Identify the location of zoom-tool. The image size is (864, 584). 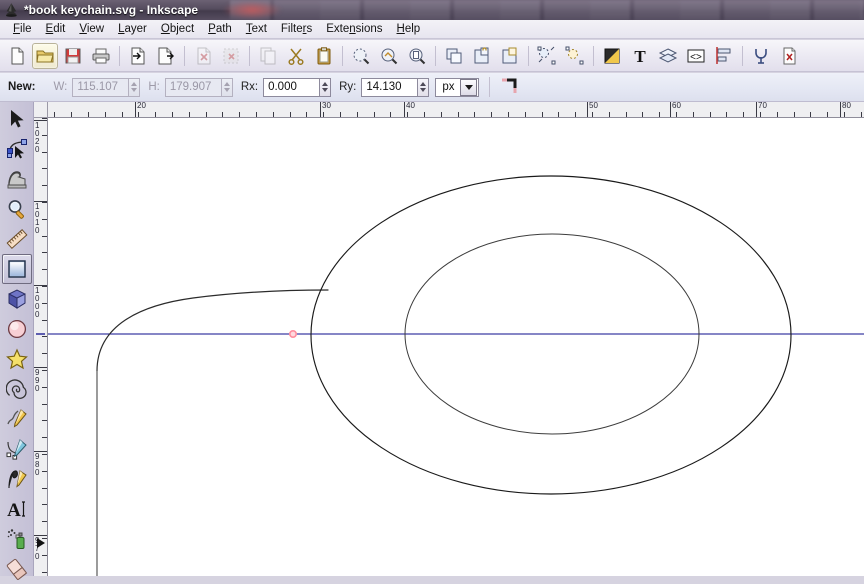
(17, 209).